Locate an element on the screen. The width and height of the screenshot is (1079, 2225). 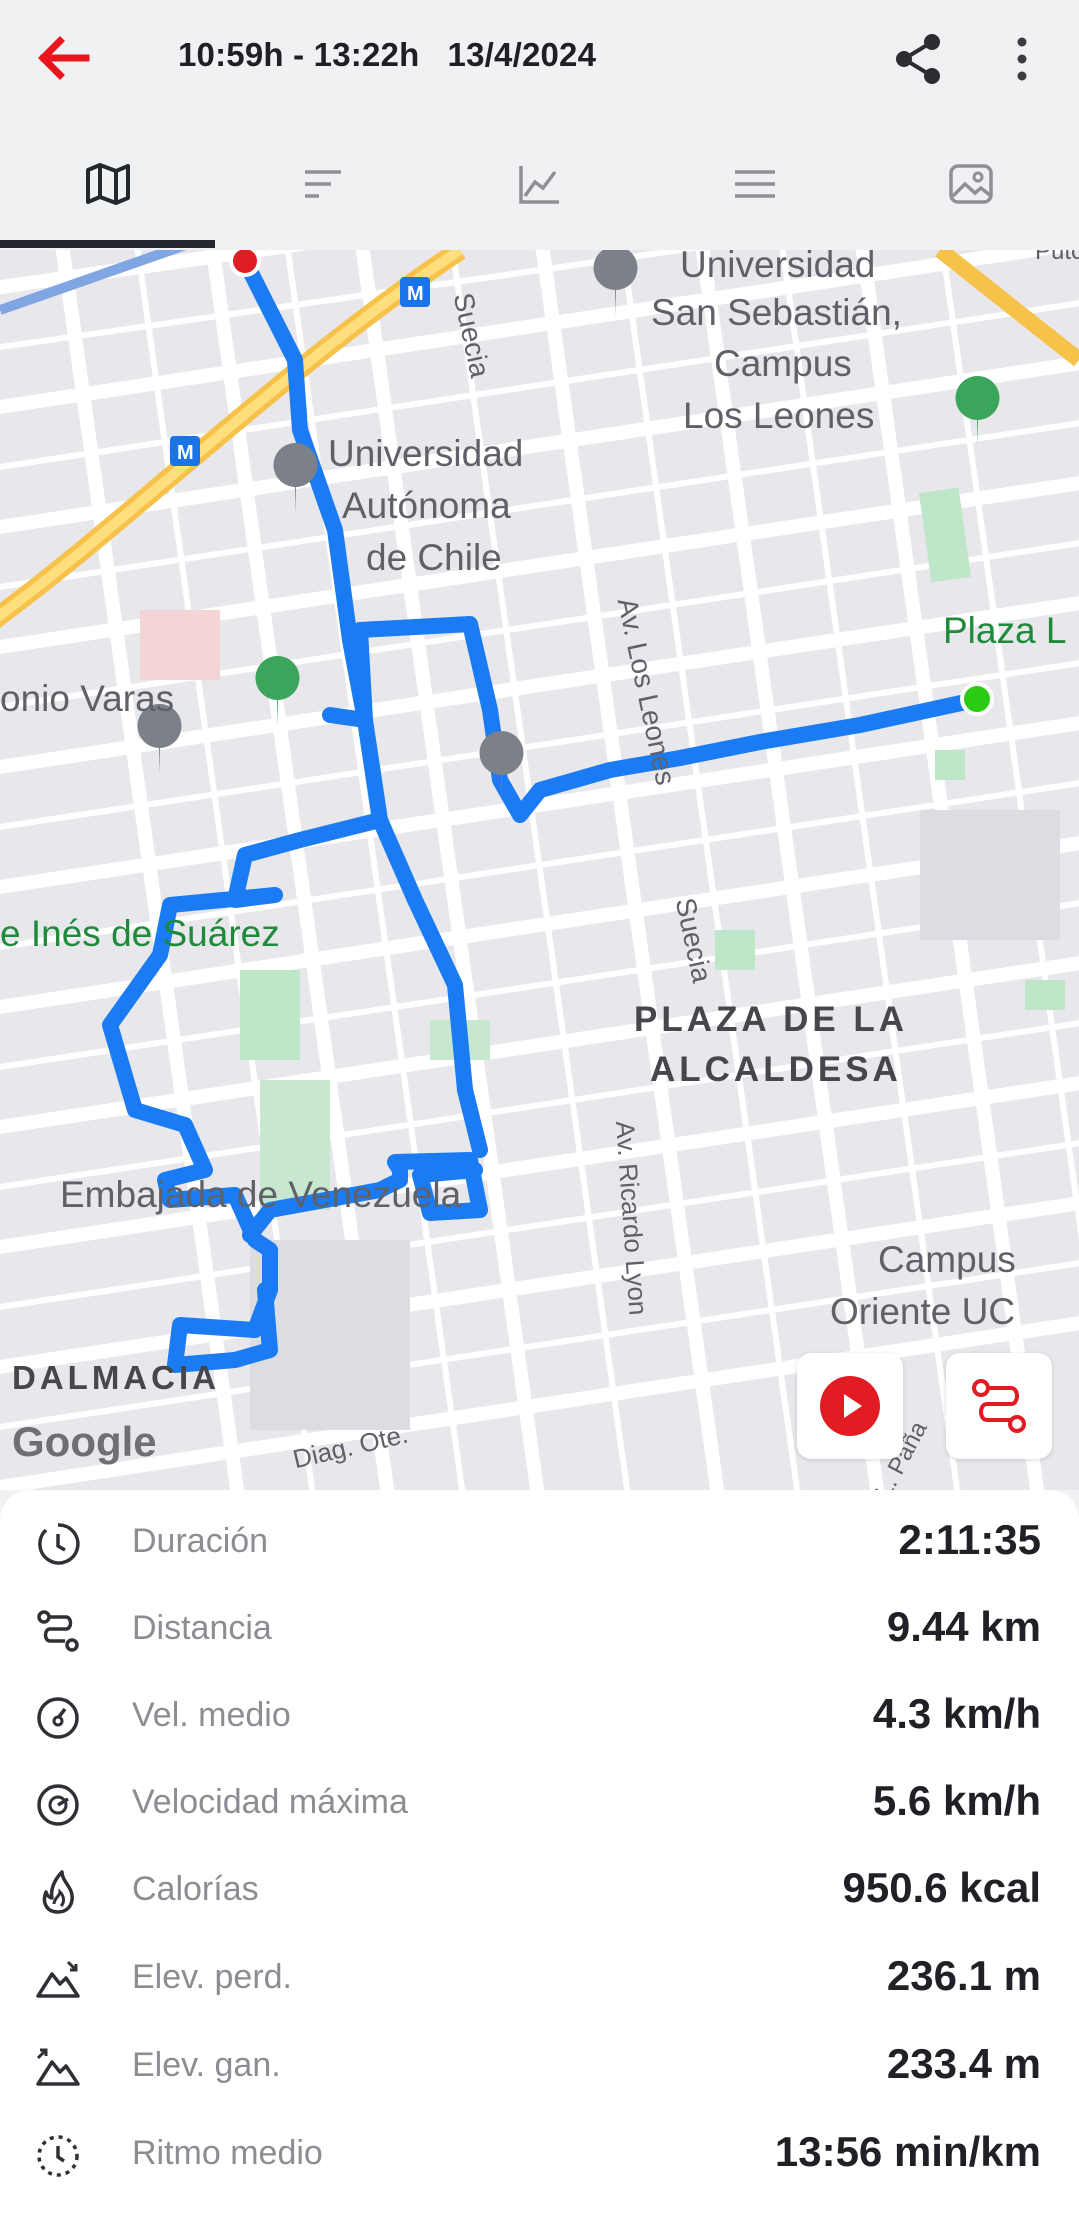
stat-label: Elev. perd. is located at coordinates (212, 1977).